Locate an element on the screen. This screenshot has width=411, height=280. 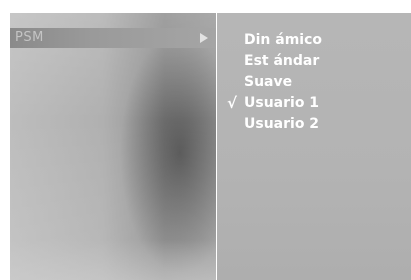
option-label: Est ándar is located at coordinates (282, 61).